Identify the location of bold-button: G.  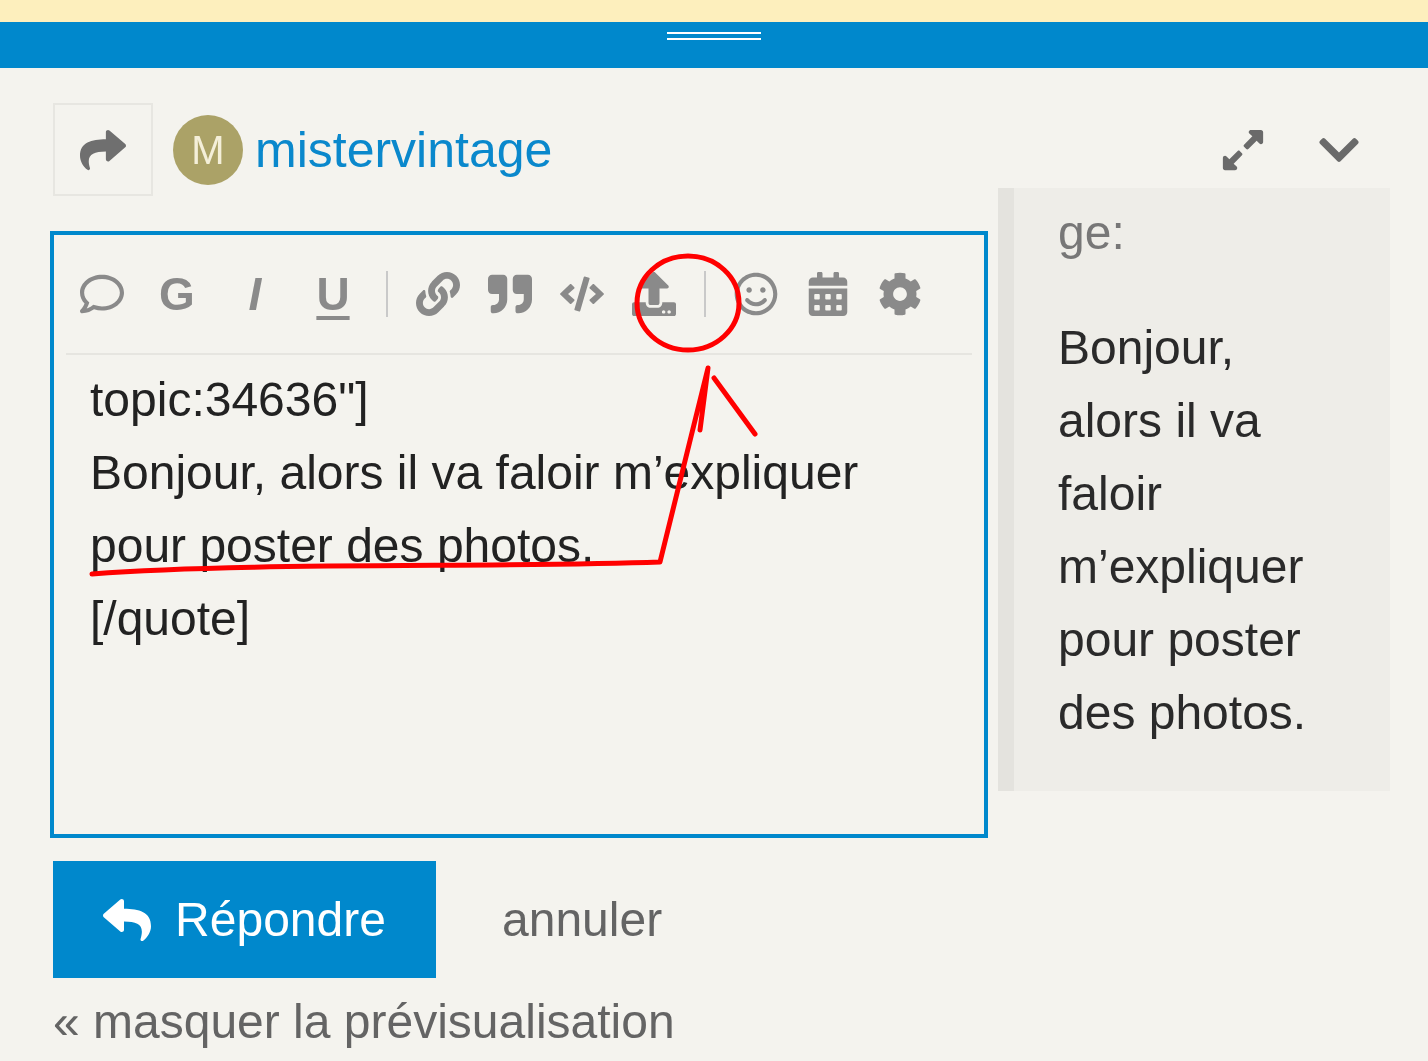
(177, 294).